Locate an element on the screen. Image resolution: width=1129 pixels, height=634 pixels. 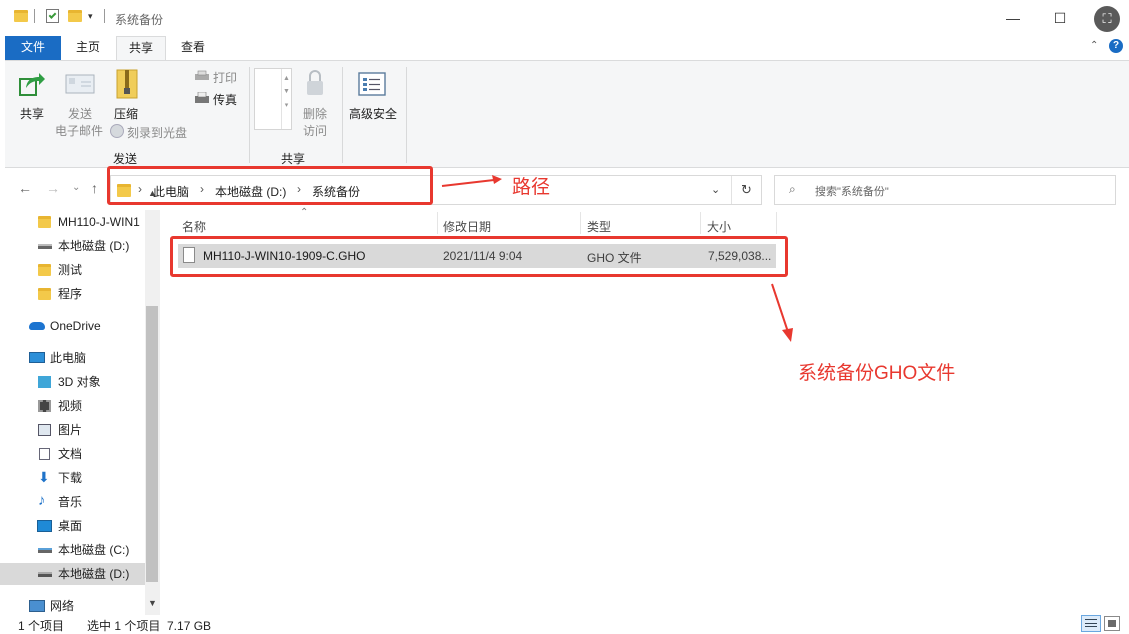
sidebar-item-label: 图片 is located at coordinates (70, 430).